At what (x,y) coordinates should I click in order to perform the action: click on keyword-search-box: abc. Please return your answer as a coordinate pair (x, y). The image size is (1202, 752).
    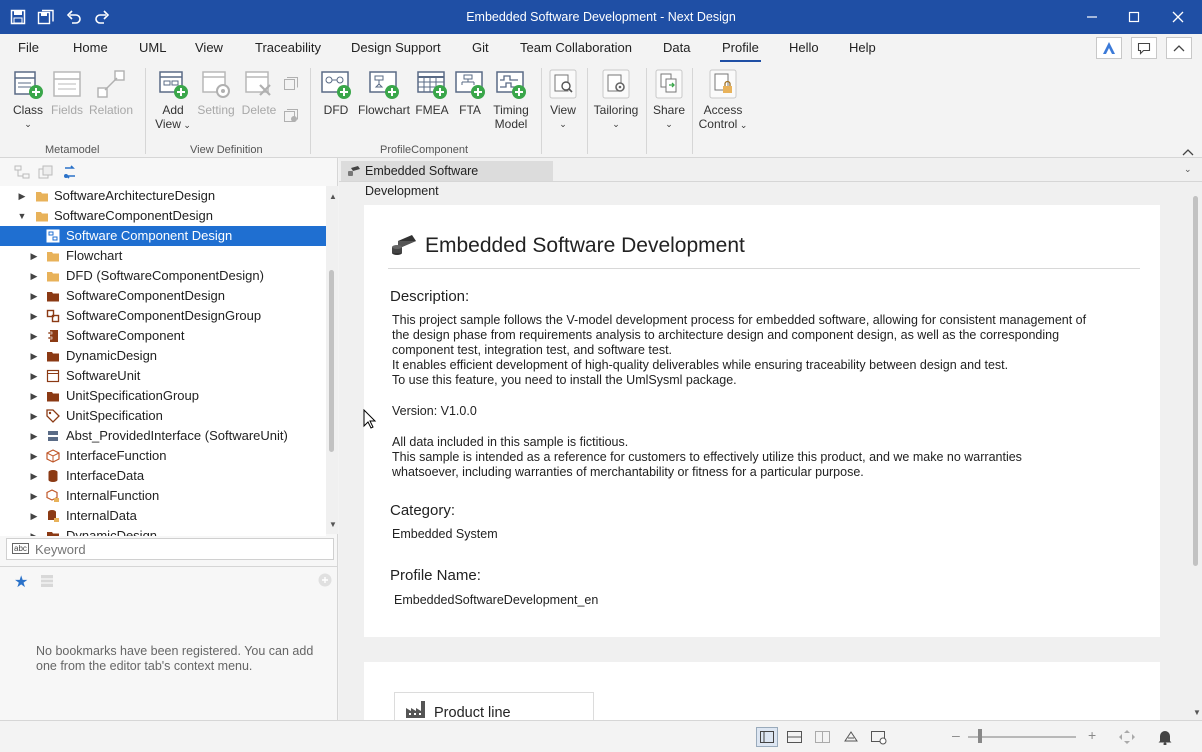
    Looking at the image, I should click on (170, 549).